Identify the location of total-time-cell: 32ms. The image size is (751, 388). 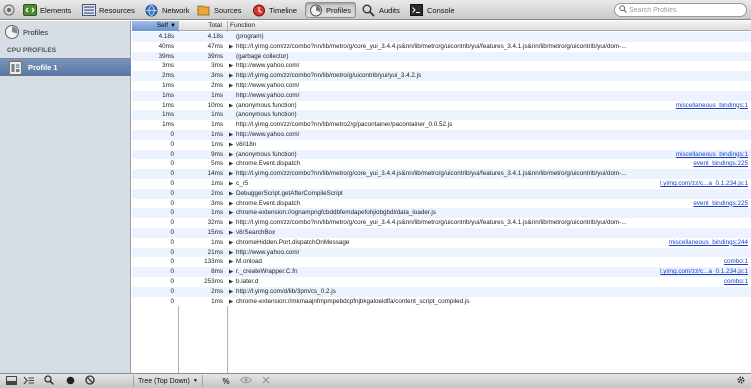
(215, 223).